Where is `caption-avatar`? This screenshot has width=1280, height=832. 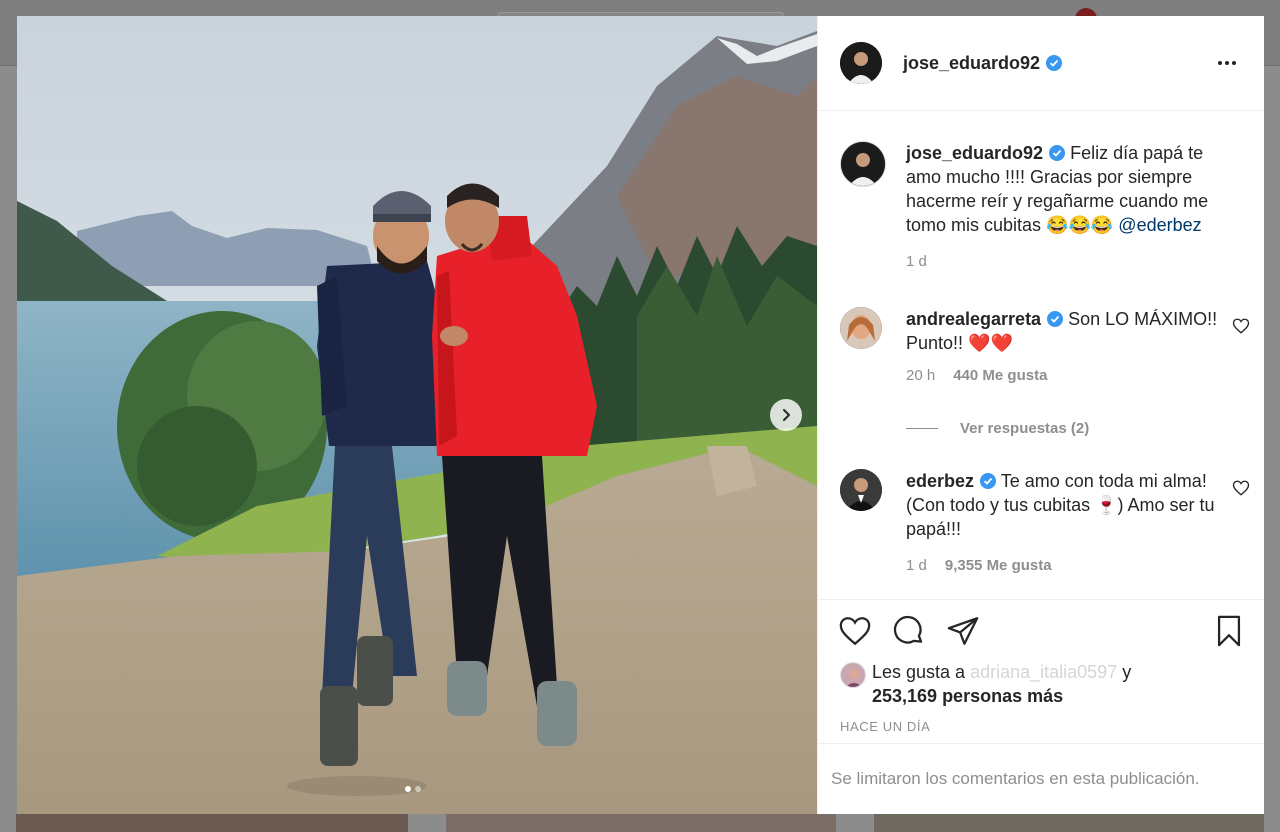 caption-avatar is located at coordinates (863, 164).